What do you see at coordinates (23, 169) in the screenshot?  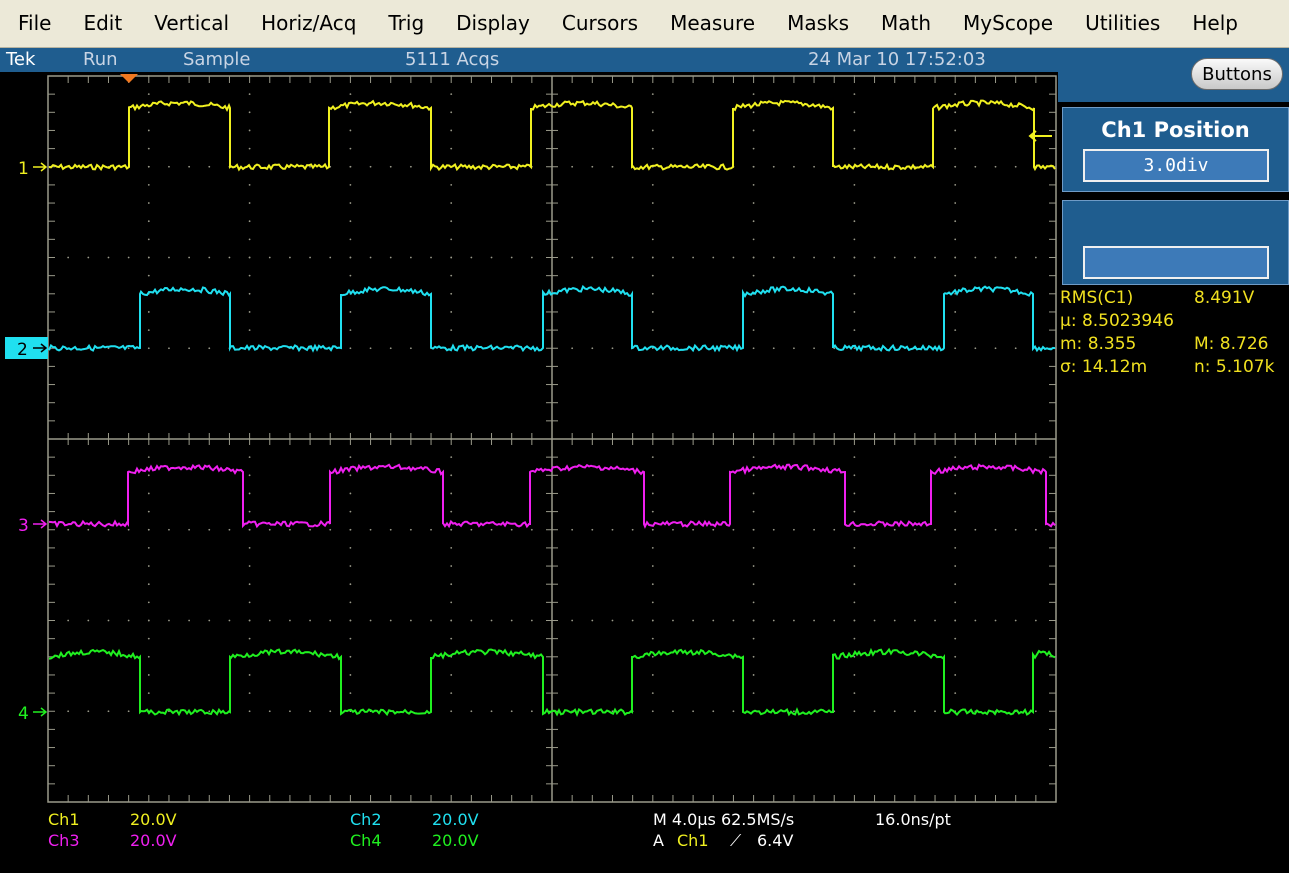 I see `ch1-marker-label: 1` at bounding box center [23, 169].